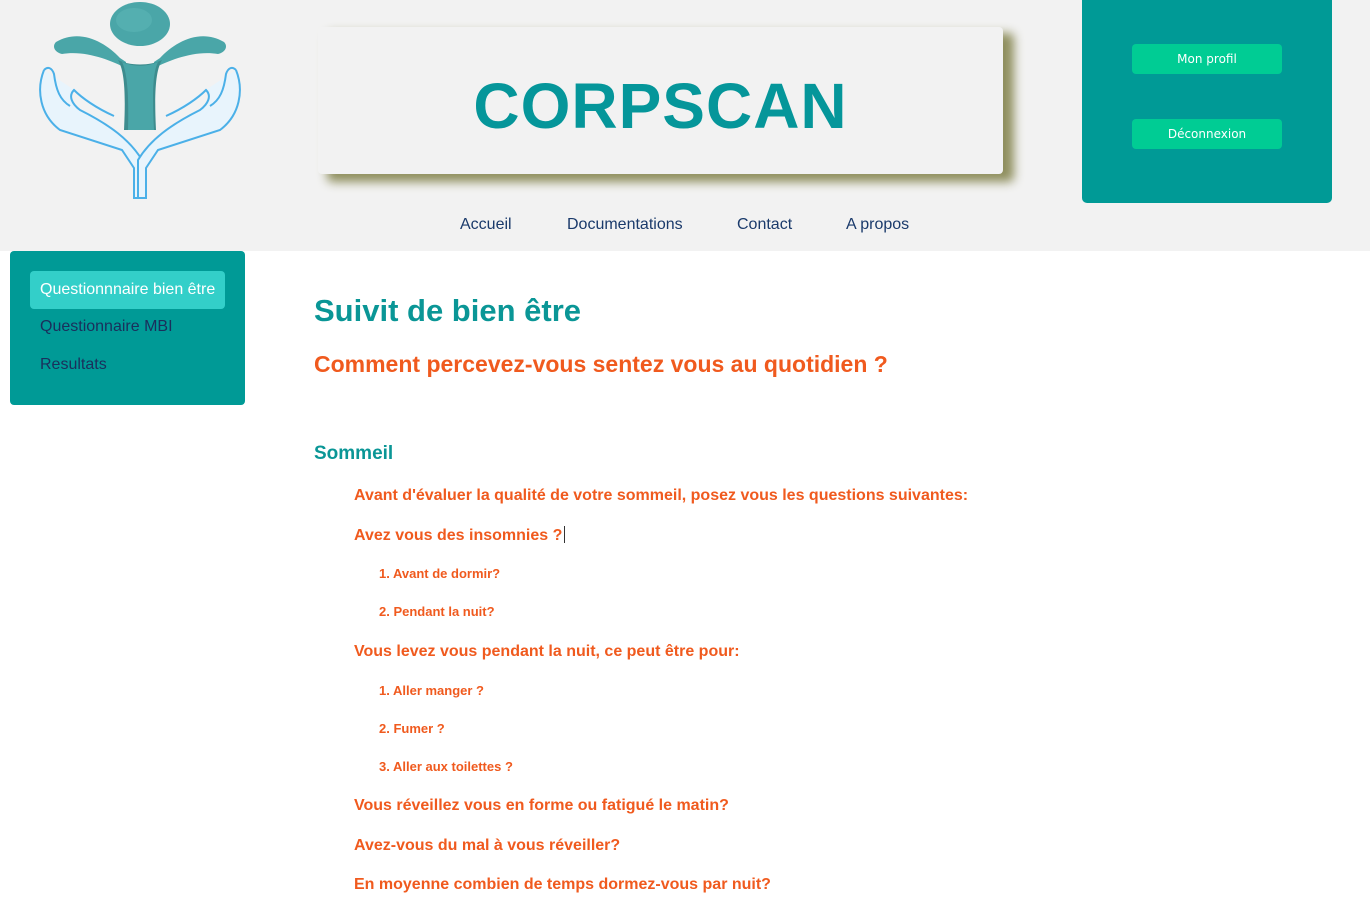 The width and height of the screenshot is (1370, 914). Describe the element at coordinates (1207, 59) in the screenshot. I see `my-profile-button: Mon profil` at that location.